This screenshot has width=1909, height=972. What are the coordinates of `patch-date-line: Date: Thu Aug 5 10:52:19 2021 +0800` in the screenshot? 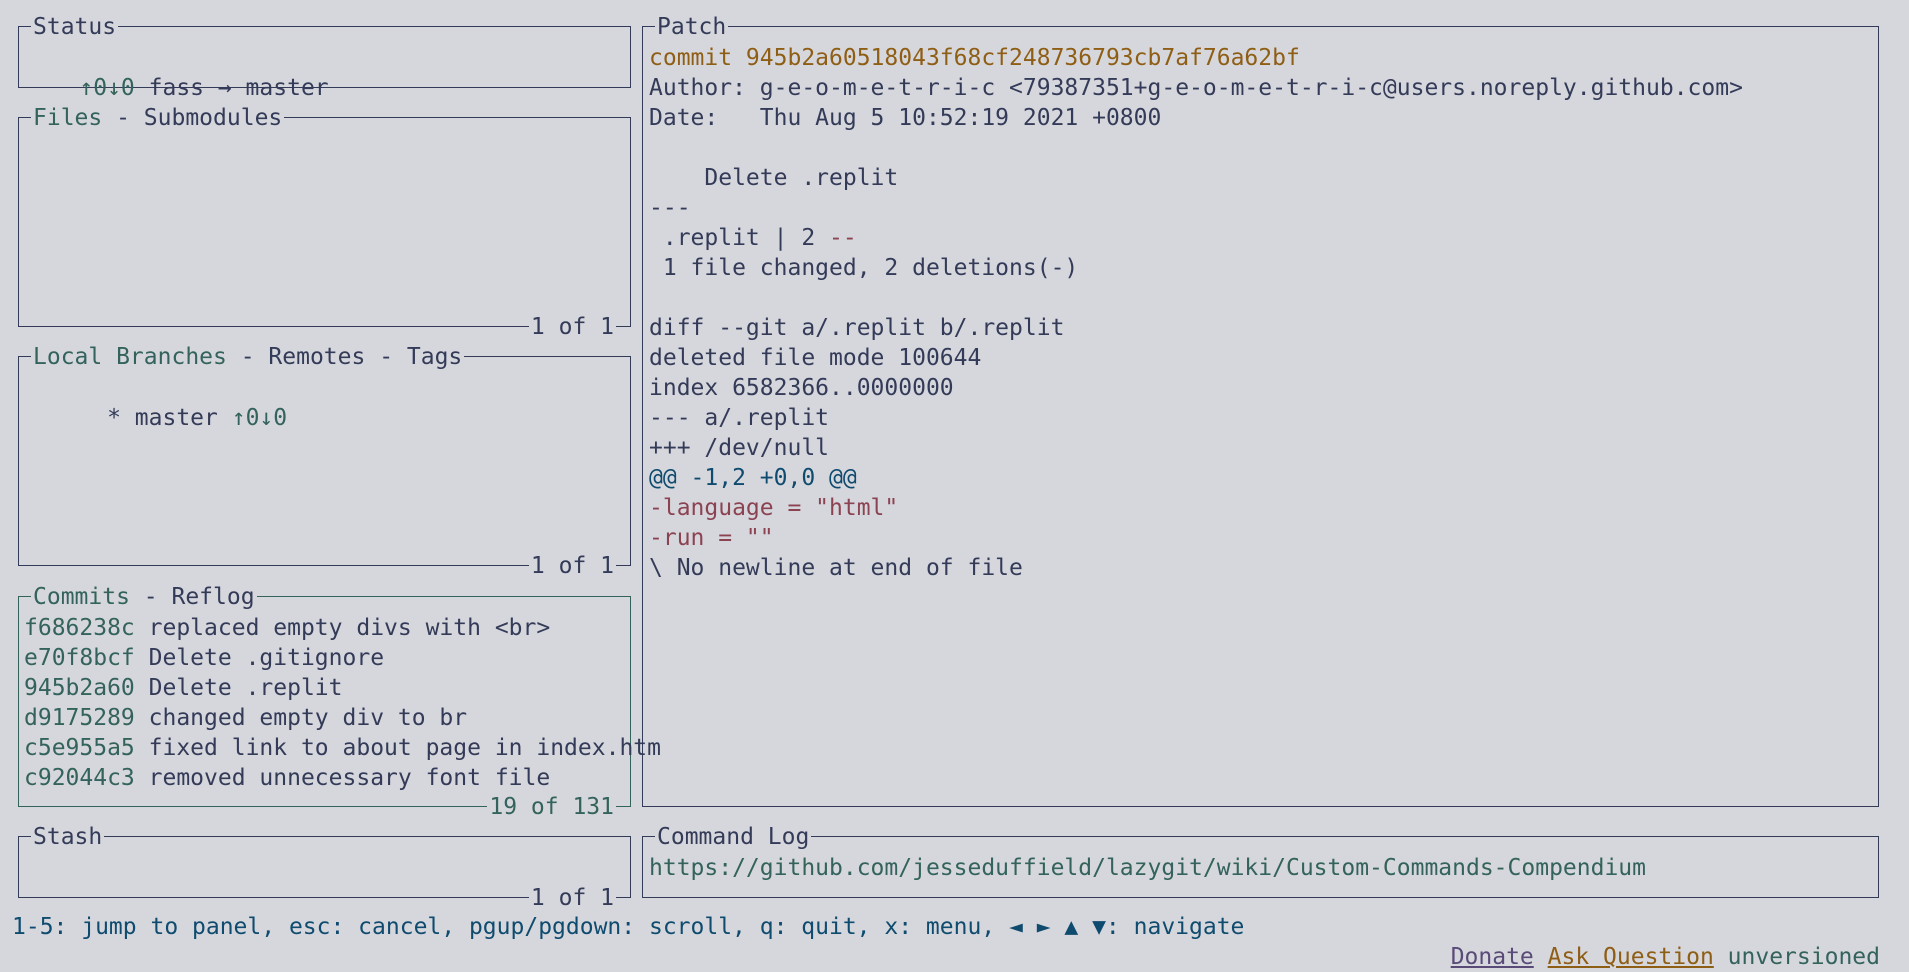 It's located at (905, 118).